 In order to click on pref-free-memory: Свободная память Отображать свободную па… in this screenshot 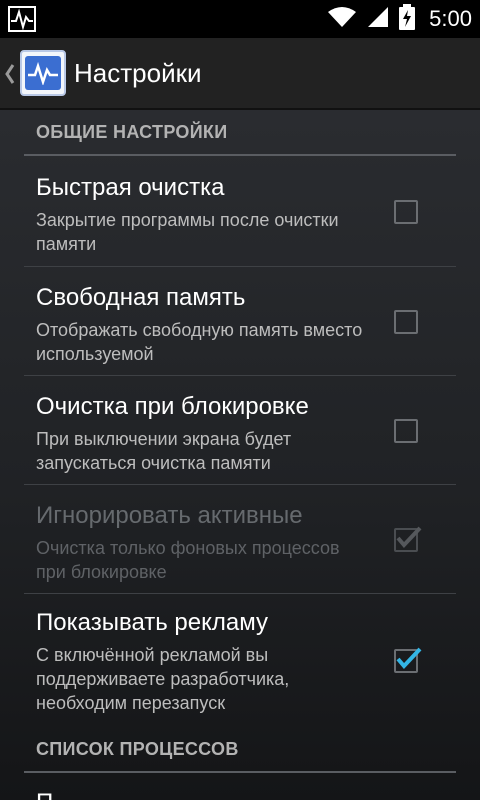, I will do `click(240, 321)`.